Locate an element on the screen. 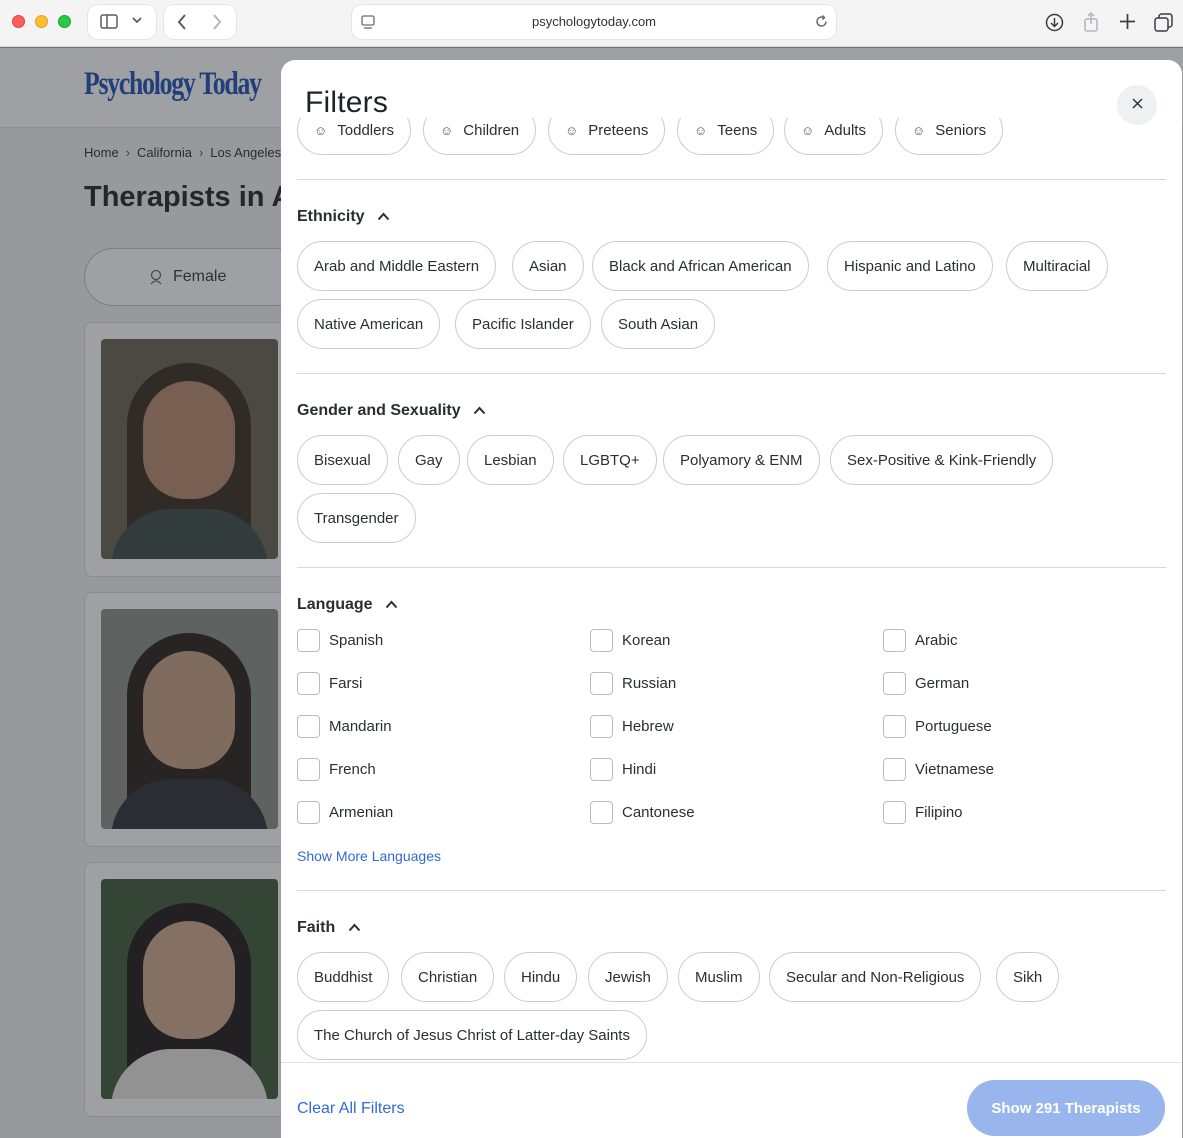 This screenshot has width=1183, height=1138. faith-option: Hindu is located at coordinates (541, 977).